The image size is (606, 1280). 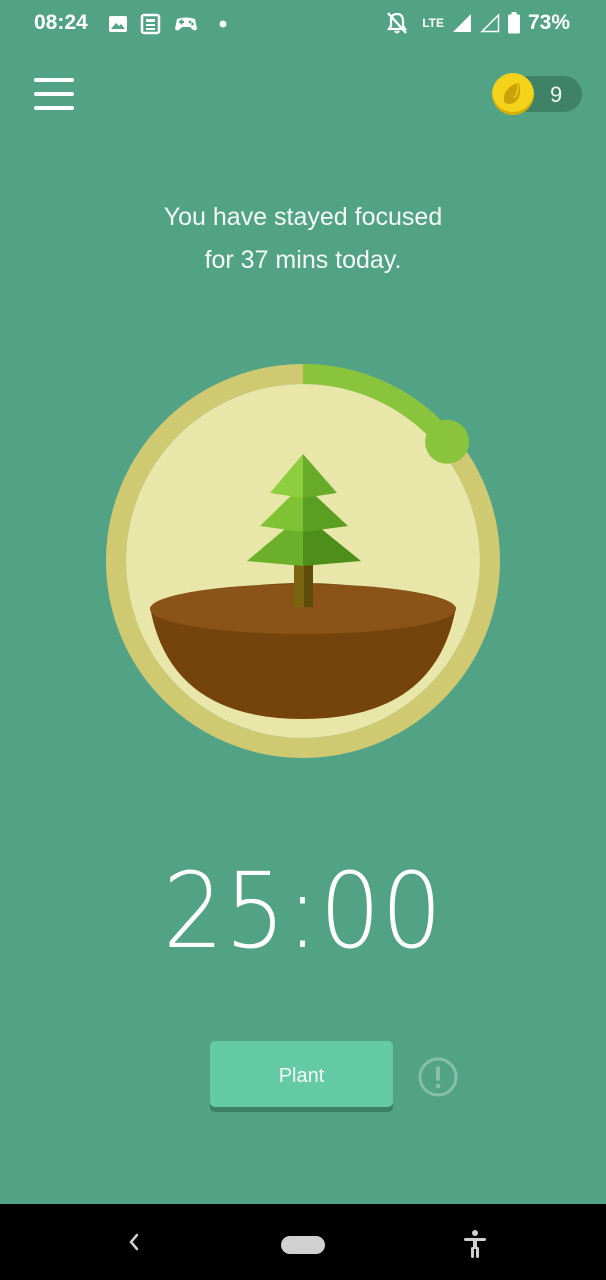 What do you see at coordinates (134, 1242) in the screenshot?
I see `back-chevron-icon` at bounding box center [134, 1242].